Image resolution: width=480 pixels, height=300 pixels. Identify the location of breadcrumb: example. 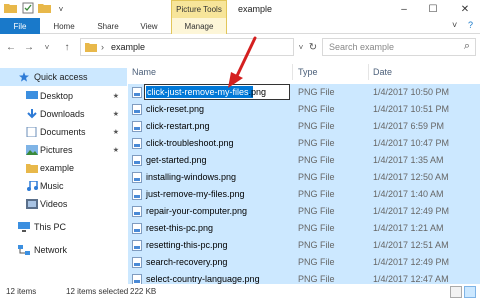
(128, 47).